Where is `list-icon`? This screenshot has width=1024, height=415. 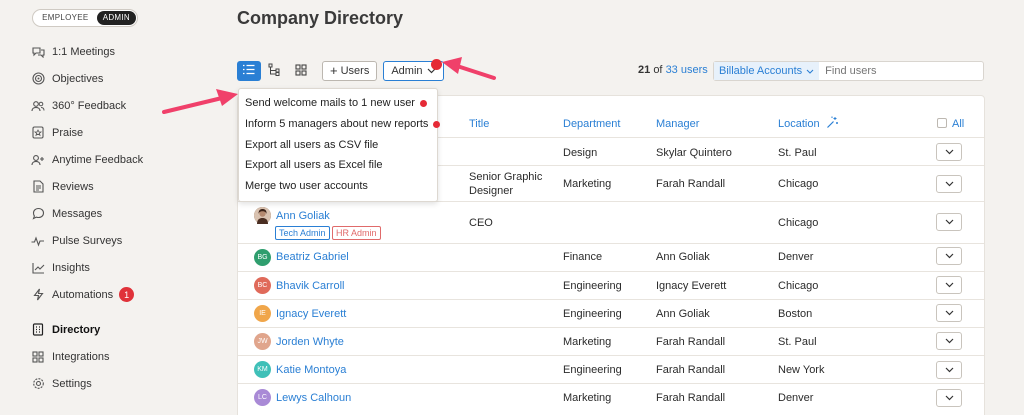
list-icon is located at coordinates (249, 71).